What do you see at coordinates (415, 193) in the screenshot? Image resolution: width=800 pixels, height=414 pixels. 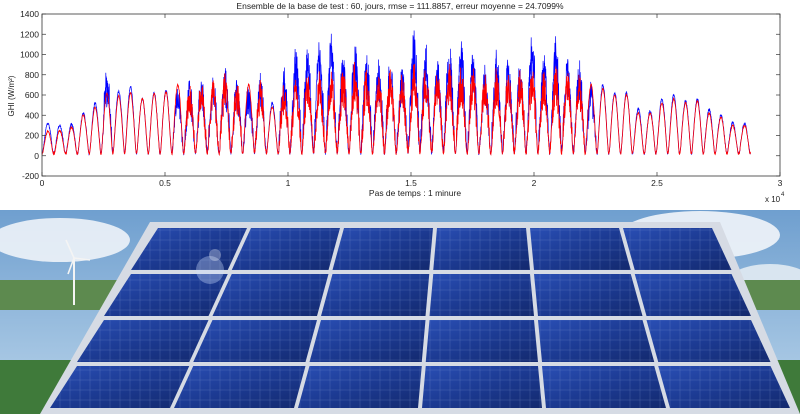 I see `x-axis-label: Pas de temps : 1 minure` at bounding box center [415, 193].